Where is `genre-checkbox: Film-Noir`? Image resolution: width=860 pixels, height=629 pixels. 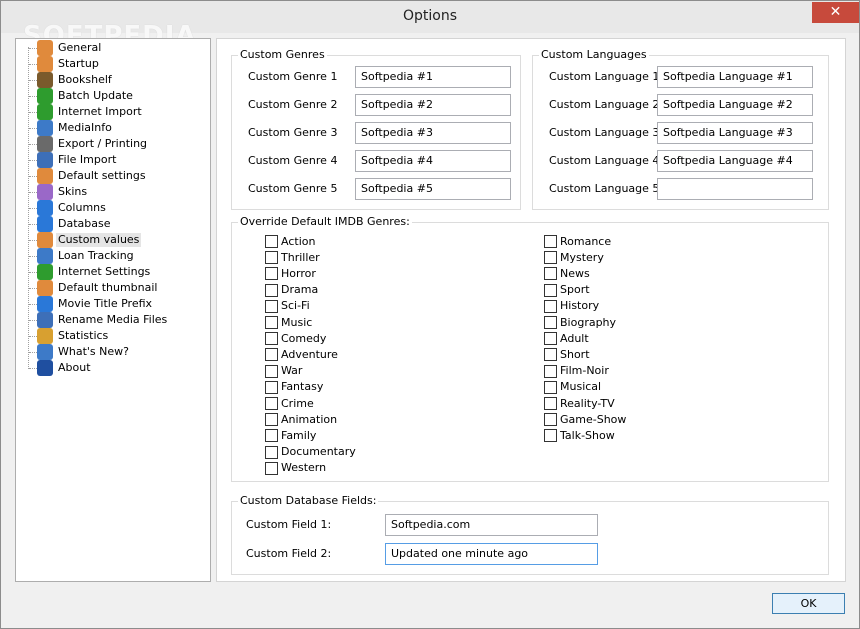
genre-checkbox: Film-Noir is located at coordinates (576, 371).